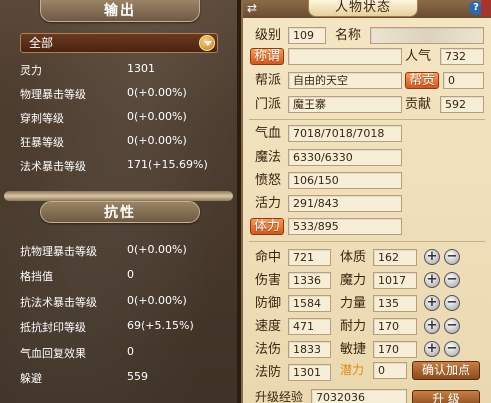 The width and height of the screenshot is (491, 403). What do you see at coordinates (31, 70) in the screenshot?
I see `stat-label: 灵力` at bounding box center [31, 70].